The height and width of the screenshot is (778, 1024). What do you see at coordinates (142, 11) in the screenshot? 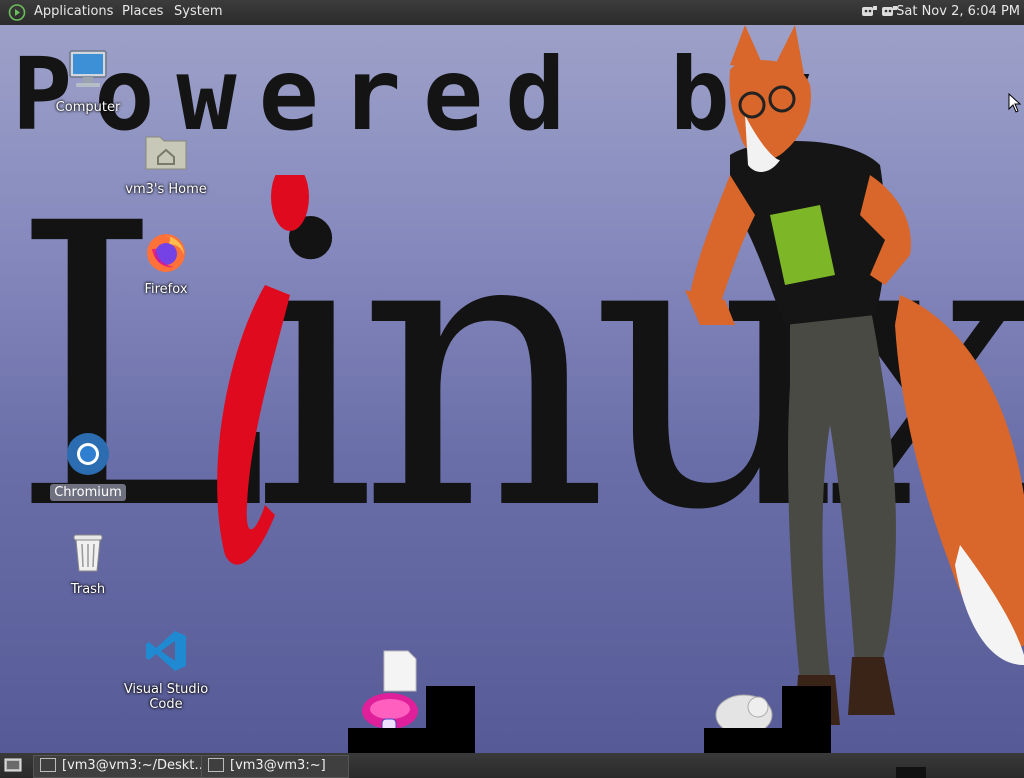
I see `places-menu: Places` at bounding box center [142, 11].